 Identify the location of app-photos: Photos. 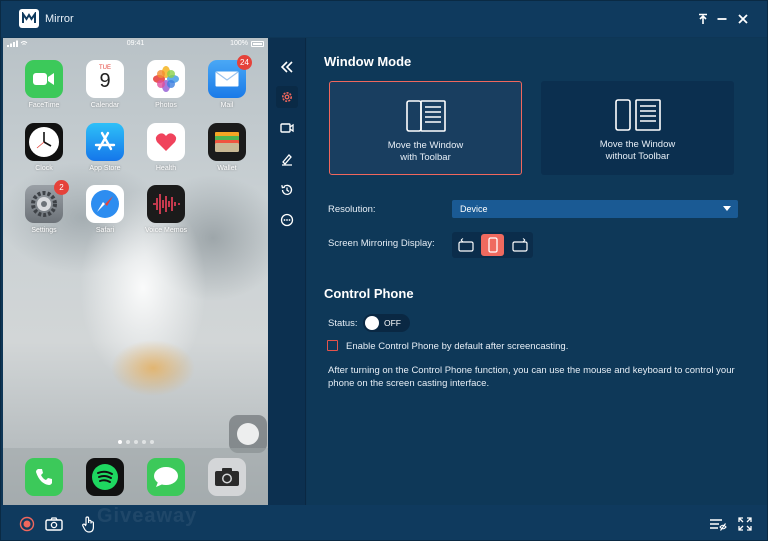
(166, 84).